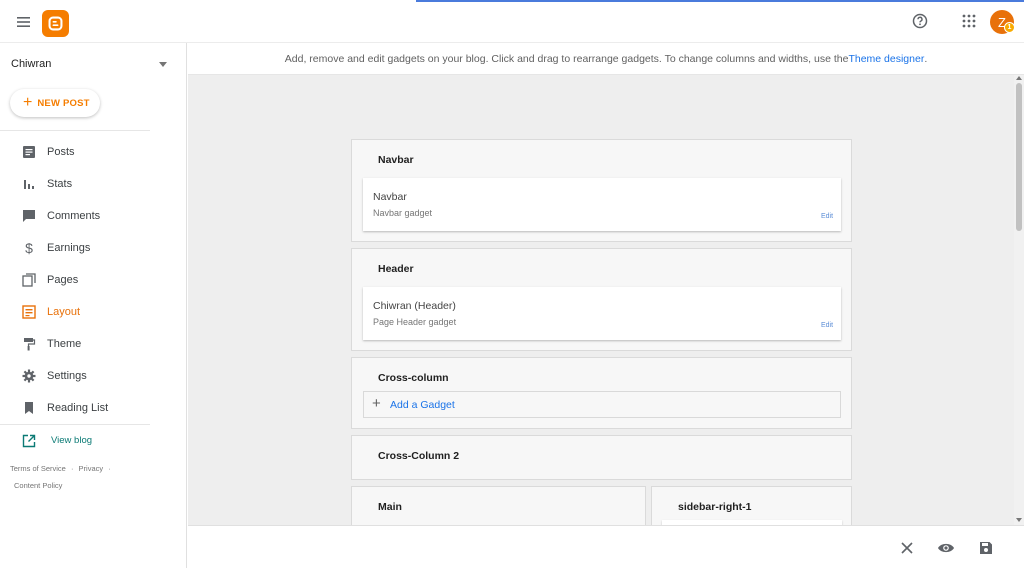  I want to click on save-icon, so click(986, 548).